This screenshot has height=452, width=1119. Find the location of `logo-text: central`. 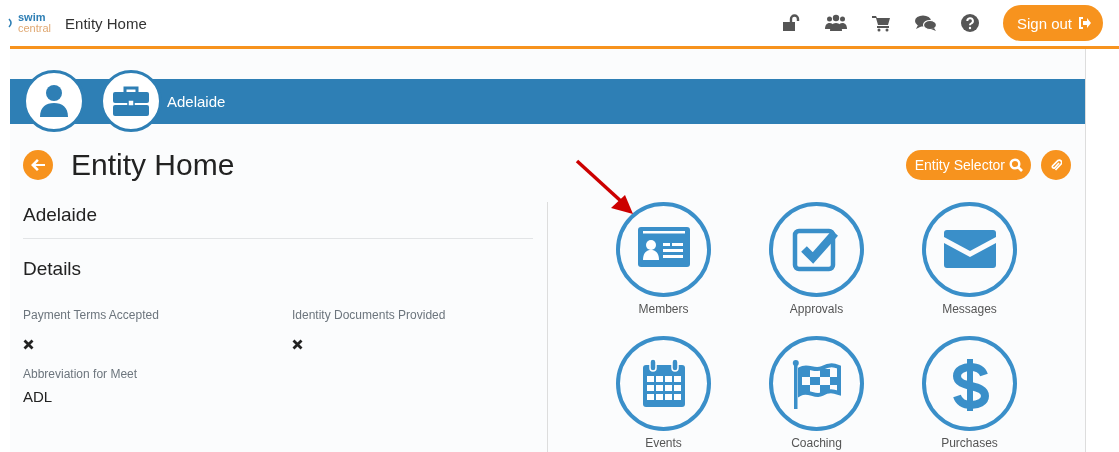

logo-text: central is located at coordinates (35, 28).